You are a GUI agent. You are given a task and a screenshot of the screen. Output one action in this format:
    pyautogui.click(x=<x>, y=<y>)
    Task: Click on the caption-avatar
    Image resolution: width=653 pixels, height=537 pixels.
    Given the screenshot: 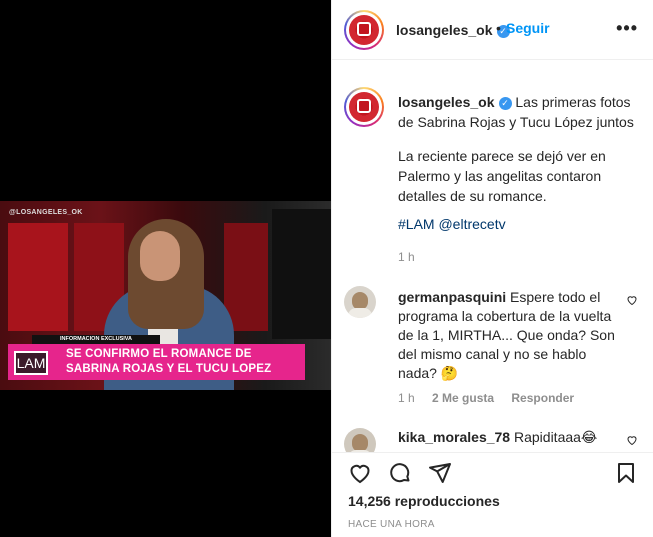 What is the action you would take?
    pyautogui.click(x=364, y=107)
    